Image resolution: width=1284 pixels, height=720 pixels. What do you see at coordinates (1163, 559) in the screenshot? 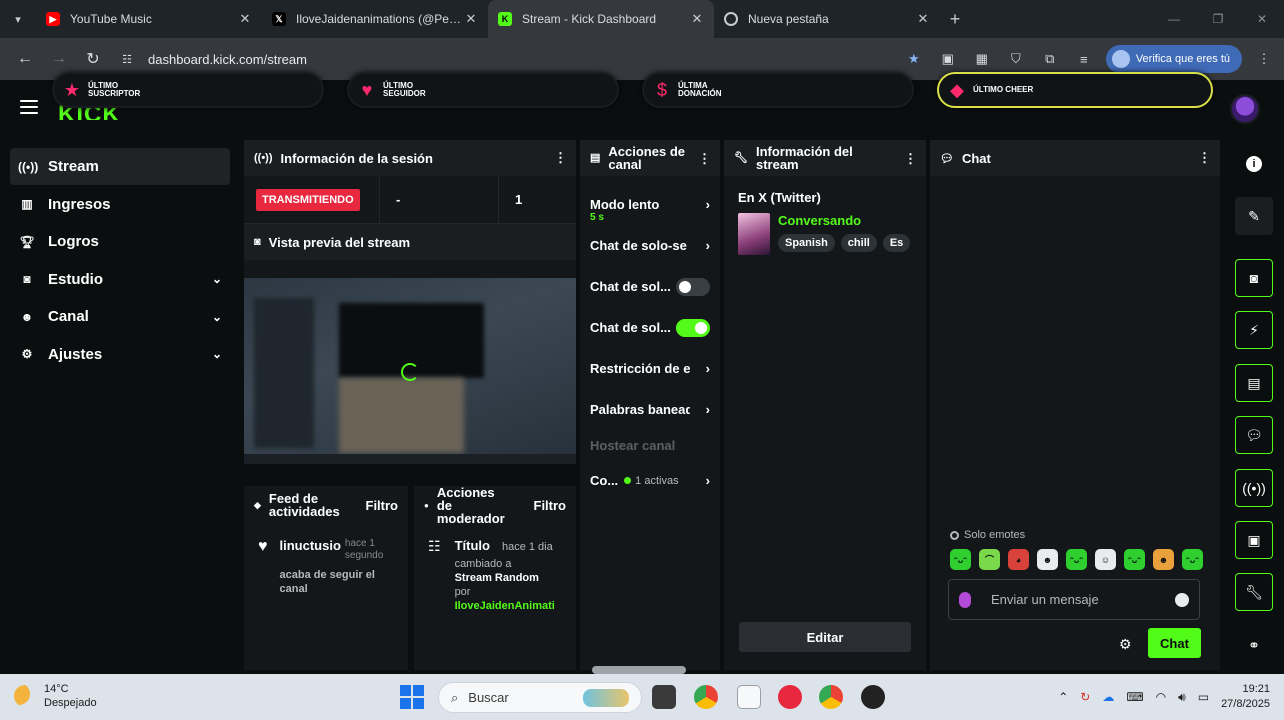
I see `emote-8: ☻` at bounding box center [1163, 559].